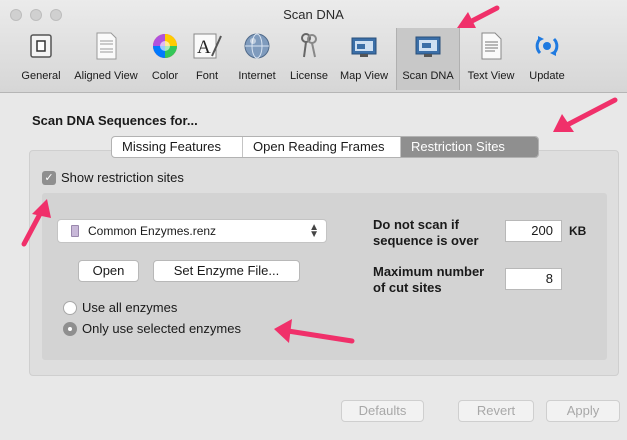  What do you see at coordinates (428, 46) in the screenshot?
I see `scan-dna-icon` at bounding box center [428, 46].